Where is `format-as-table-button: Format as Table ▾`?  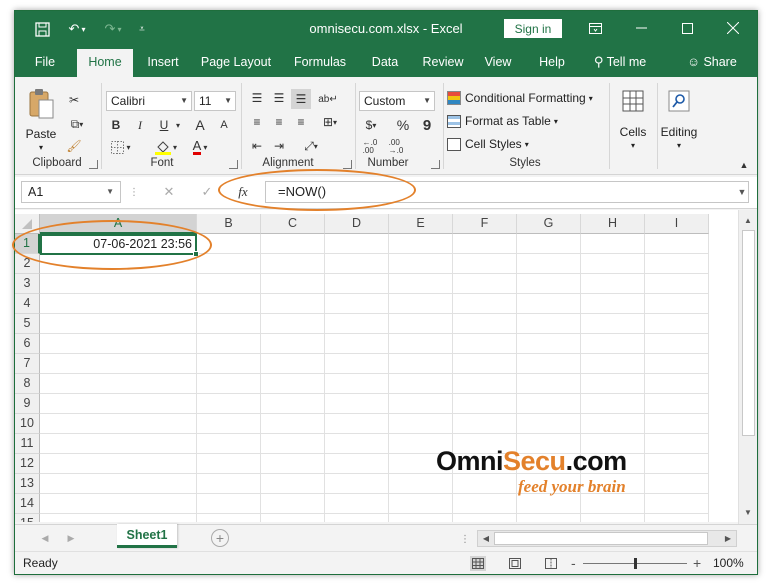 format-as-table-button: Format as Table ▾ is located at coordinates (502, 121).